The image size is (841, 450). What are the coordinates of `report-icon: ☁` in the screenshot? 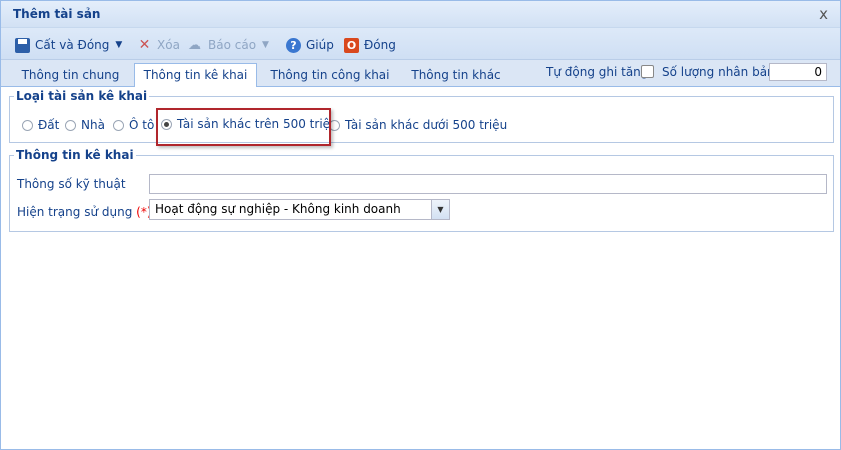 It's located at (194, 45).